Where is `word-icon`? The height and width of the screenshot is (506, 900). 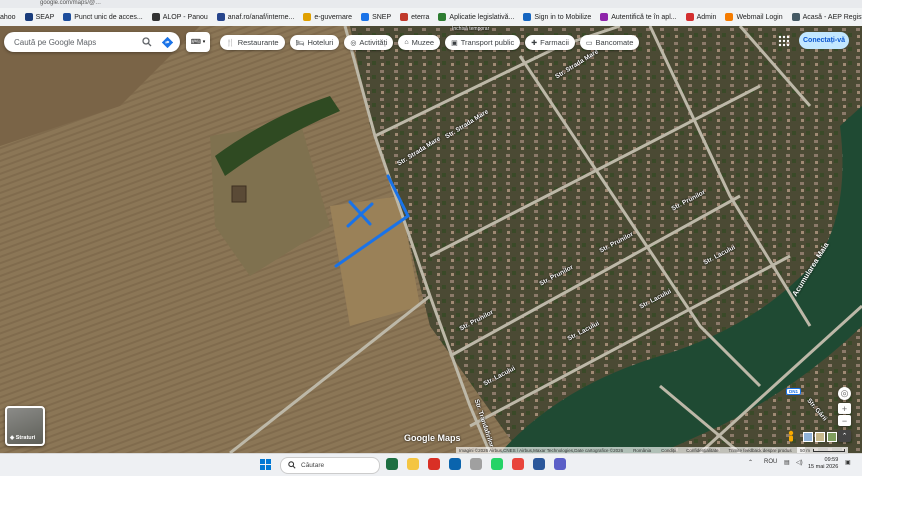 word-icon is located at coordinates (539, 464).